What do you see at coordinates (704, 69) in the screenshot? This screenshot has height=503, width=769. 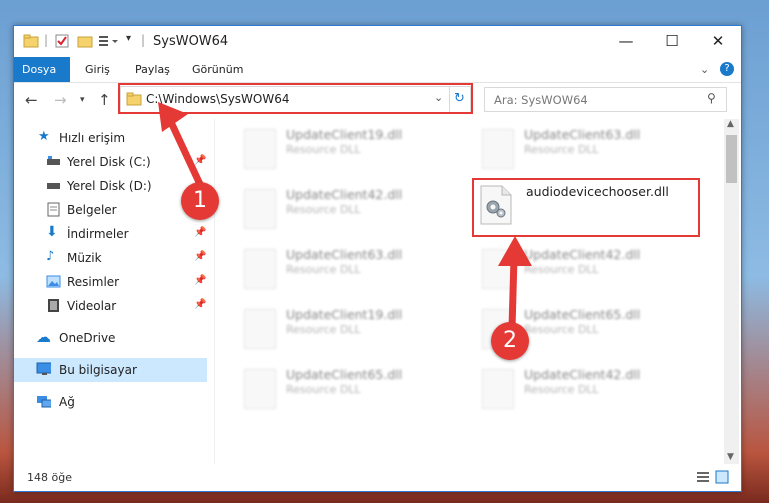 I see `expand-ribbon-icon: ⌄` at bounding box center [704, 69].